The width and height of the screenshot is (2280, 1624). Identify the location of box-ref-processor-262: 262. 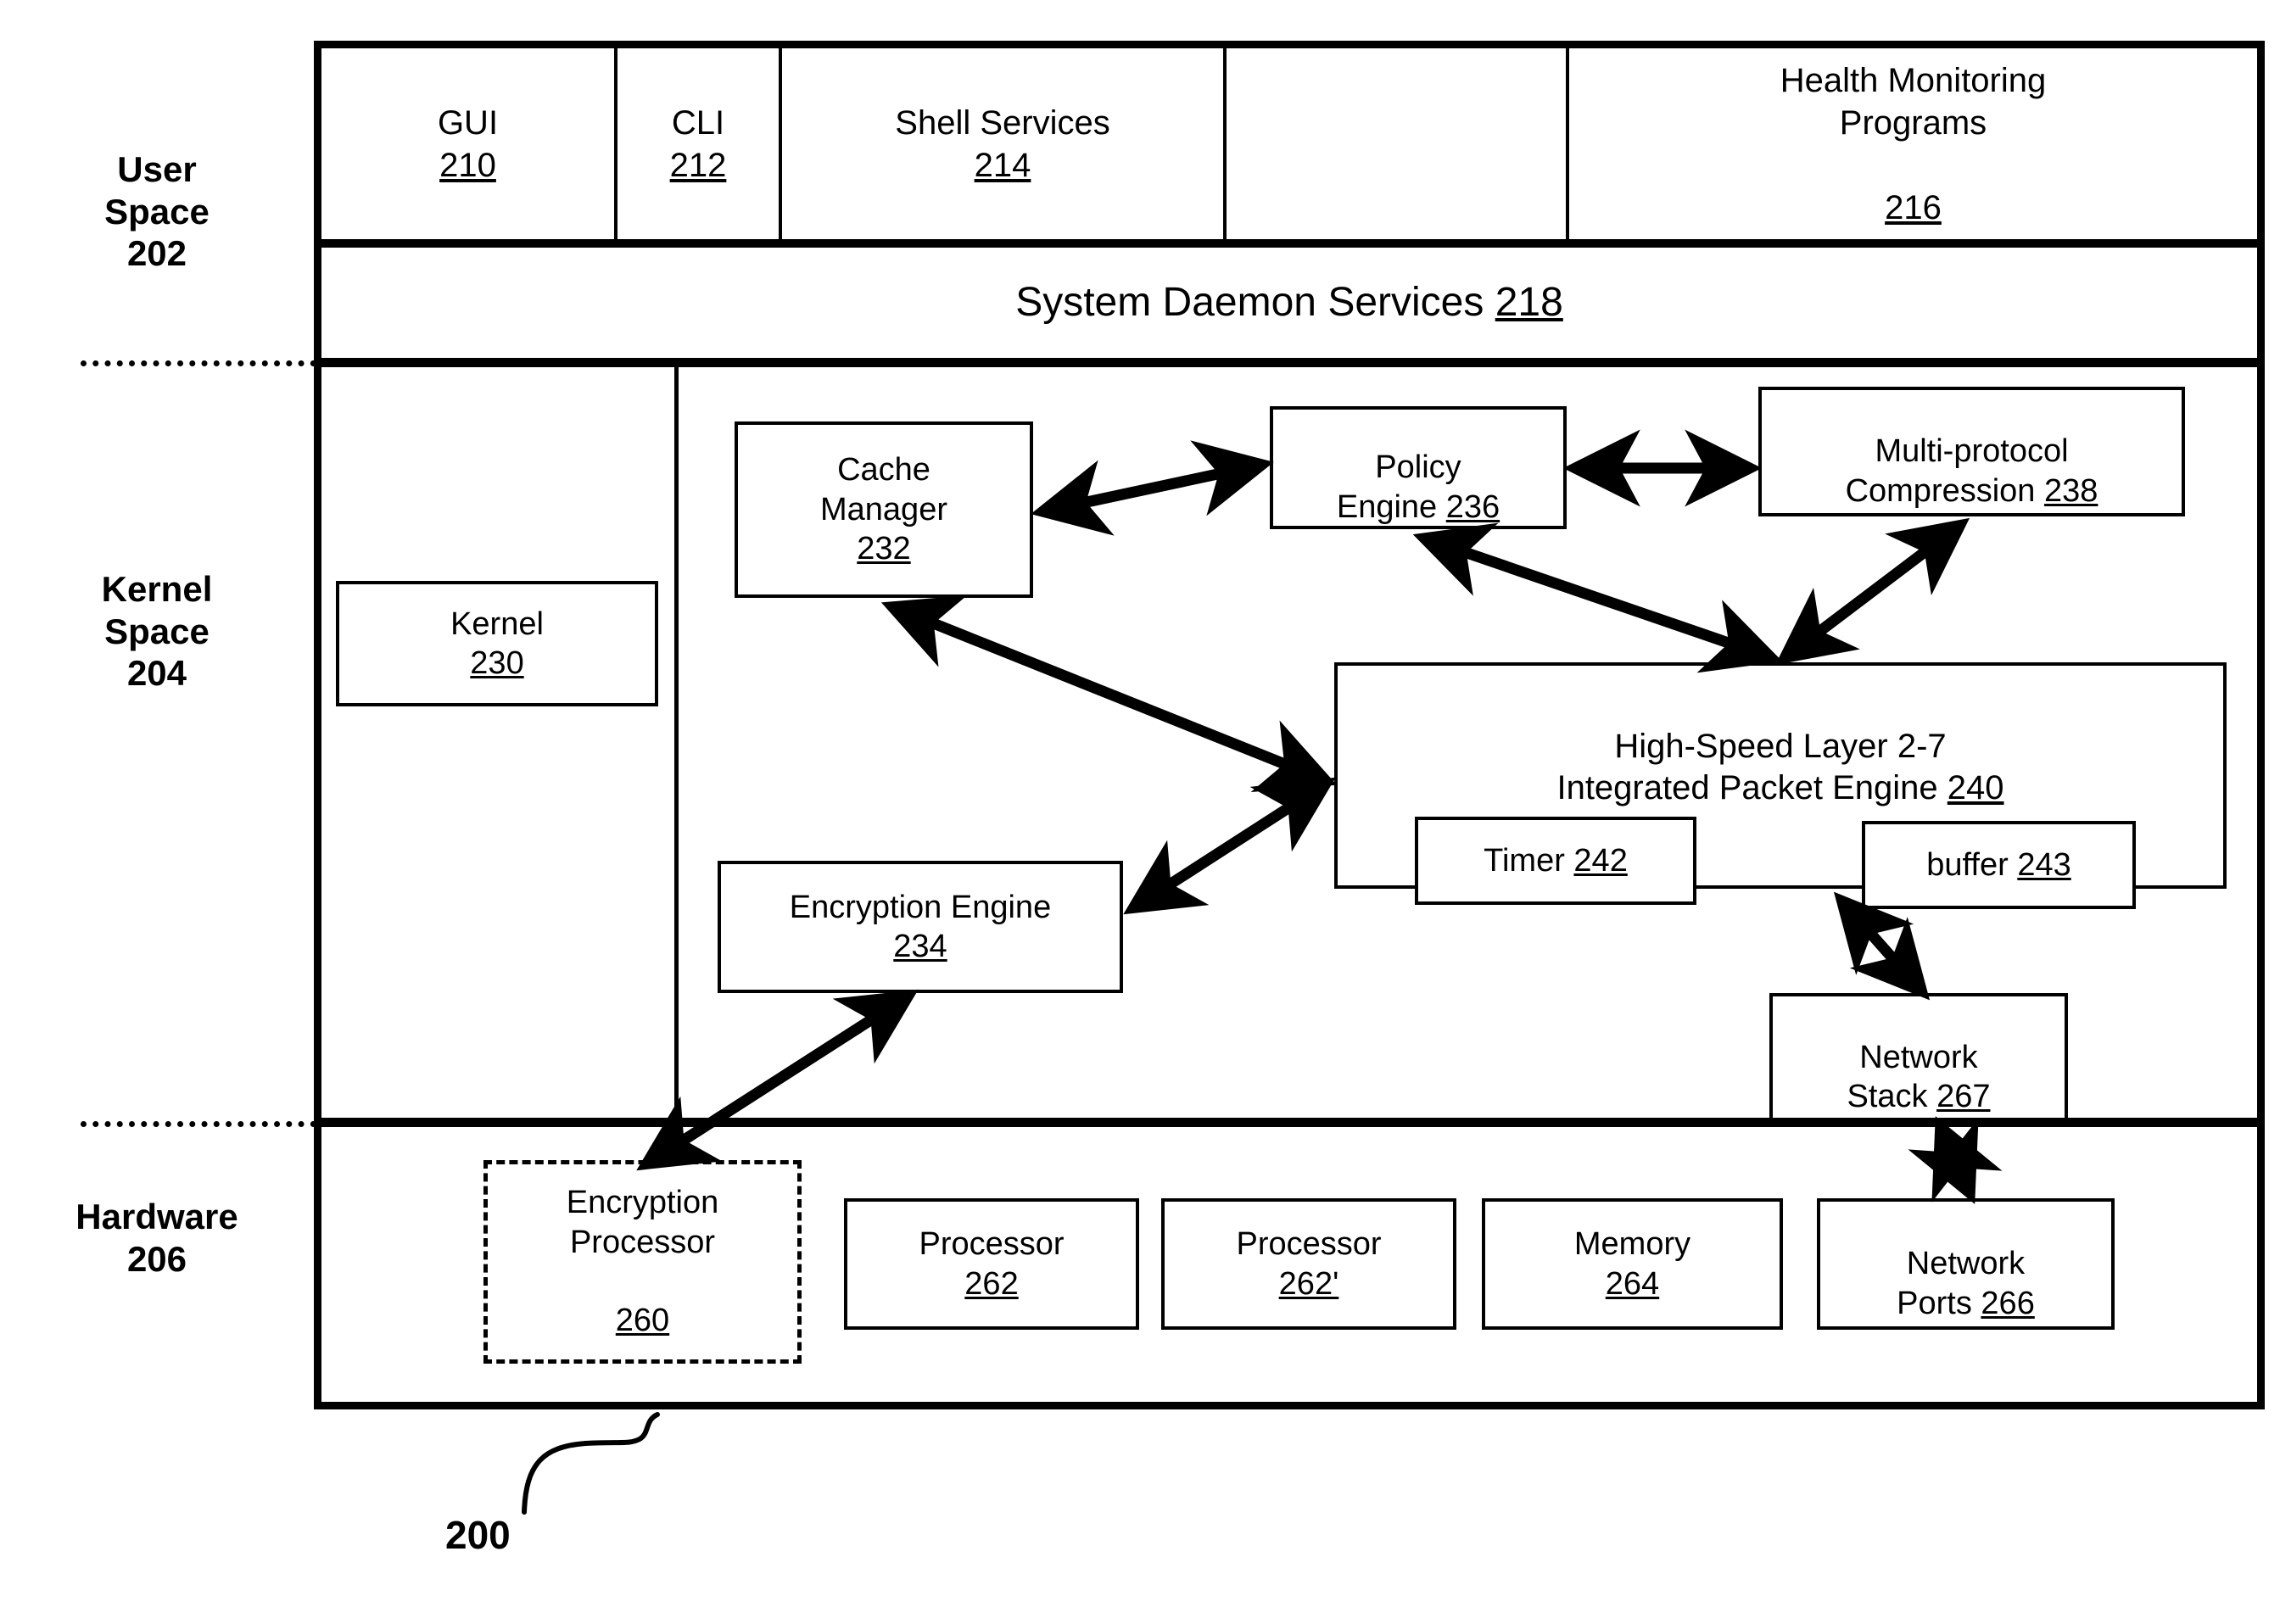
(991, 1283).